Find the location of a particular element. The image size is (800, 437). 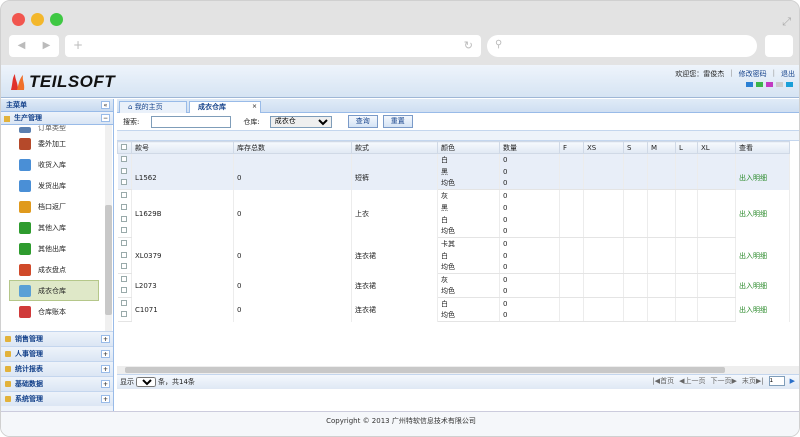

last-page-button: 末页▶| is located at coordinates (753, 381).